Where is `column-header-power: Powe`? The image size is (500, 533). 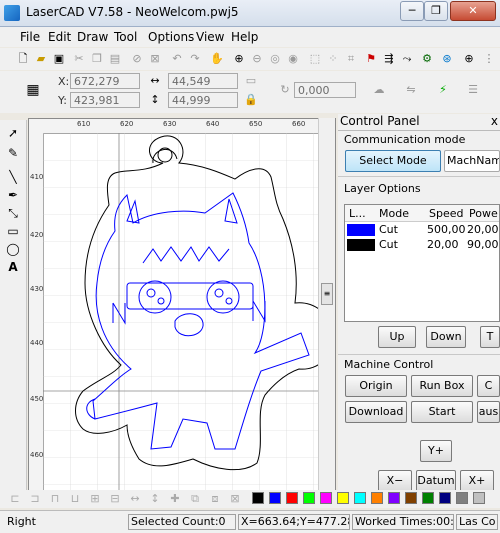
column-header-power: Powe is located at coordinates (483, 213).